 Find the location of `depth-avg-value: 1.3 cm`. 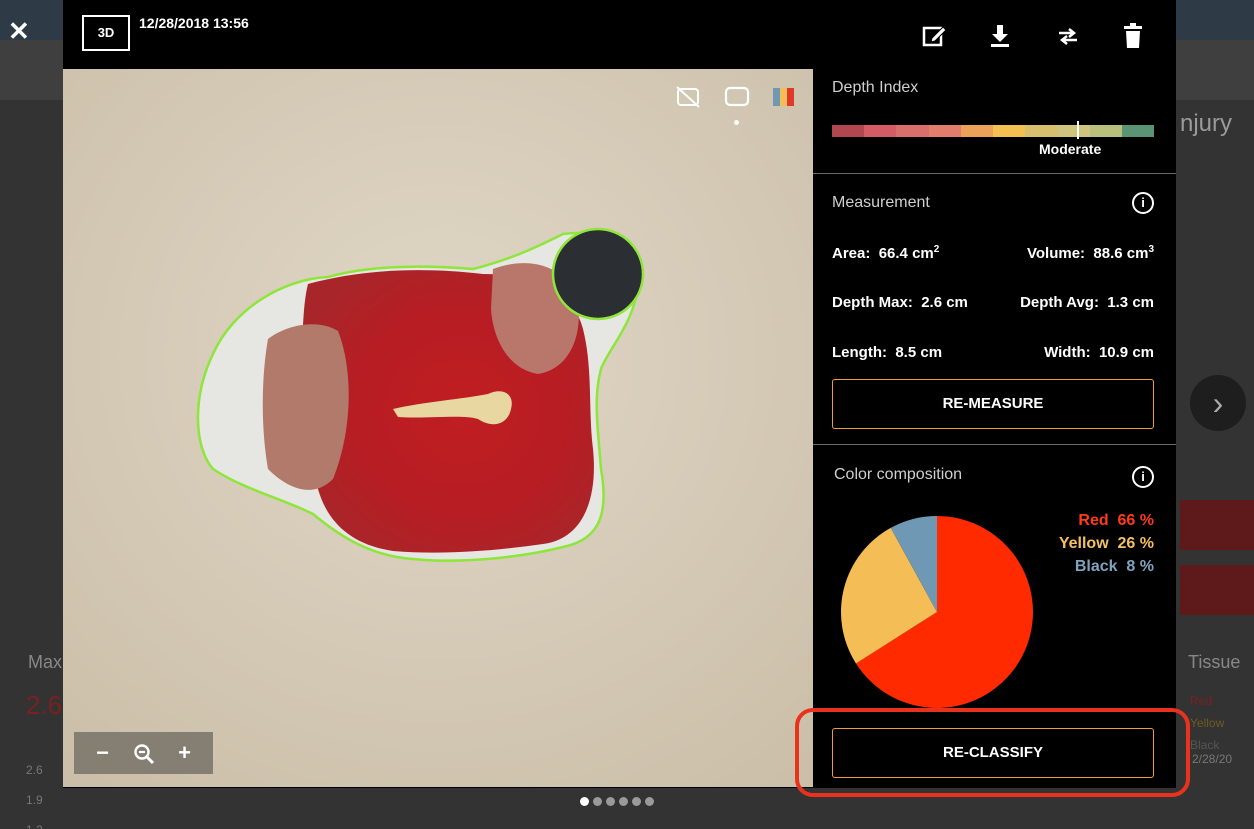

depth-avg-value: 1.3 cm is located at coordinates (1130, 302).